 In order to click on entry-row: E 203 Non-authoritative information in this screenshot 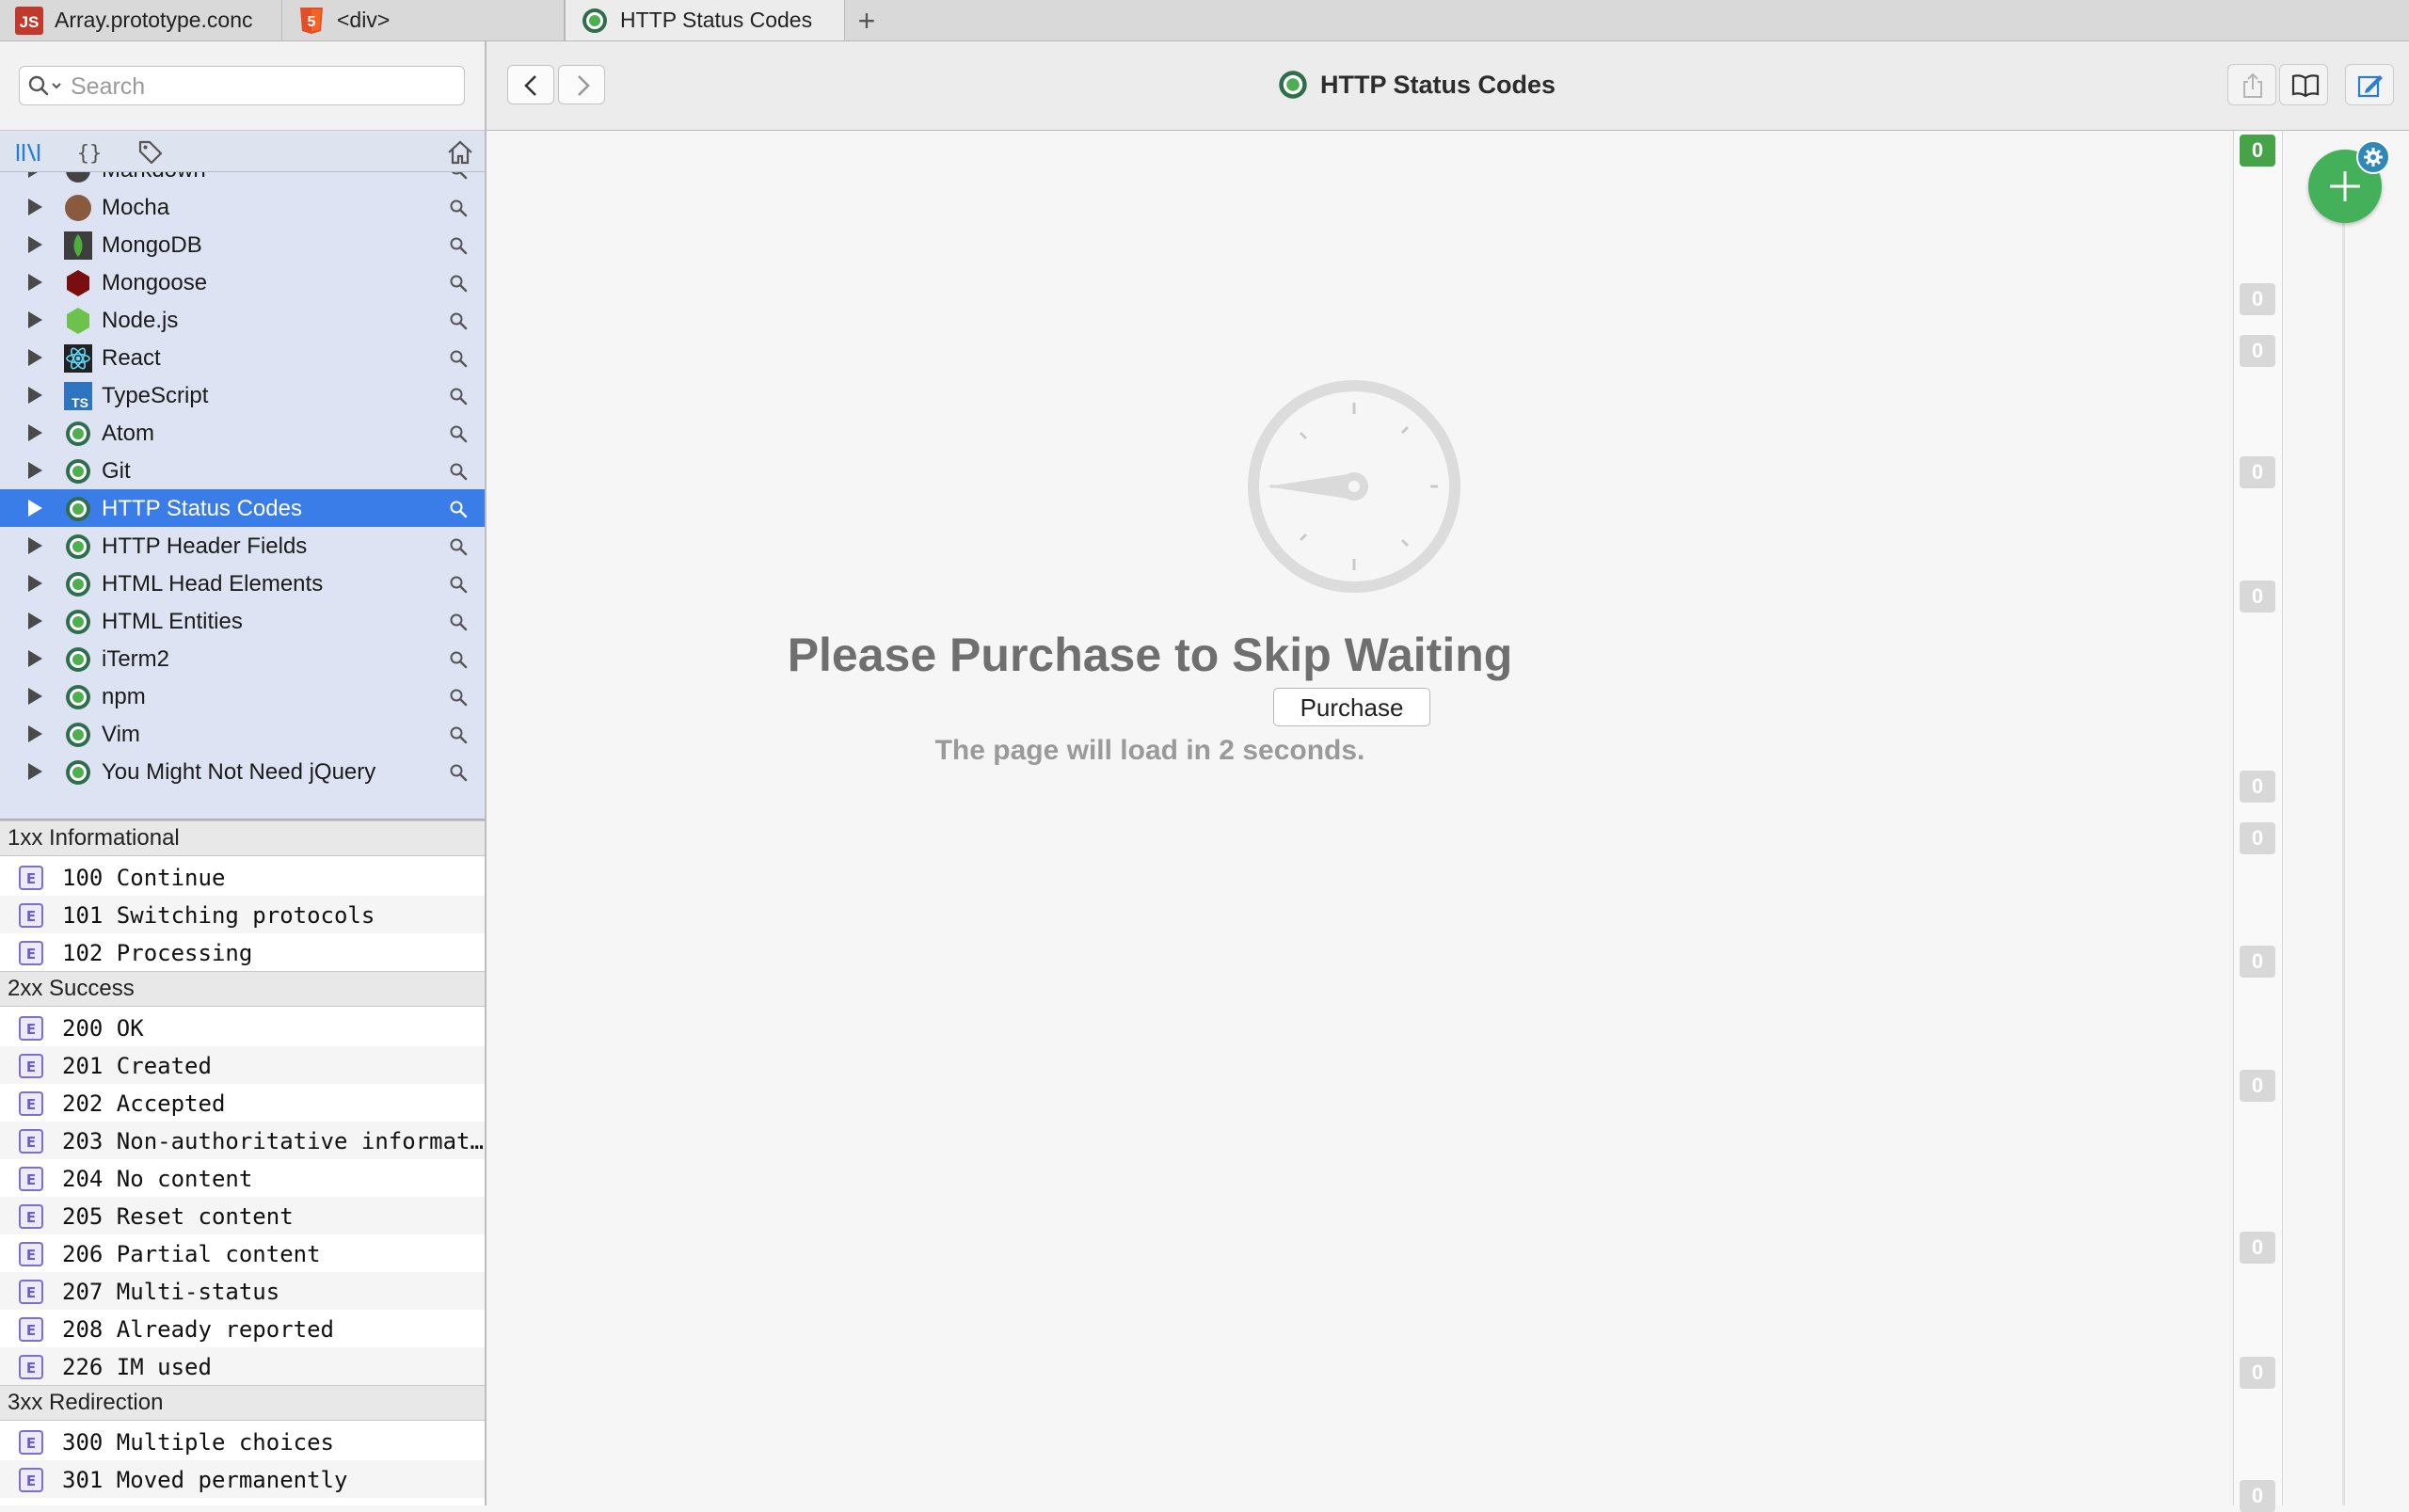, I will do `click(243, 1141)`.